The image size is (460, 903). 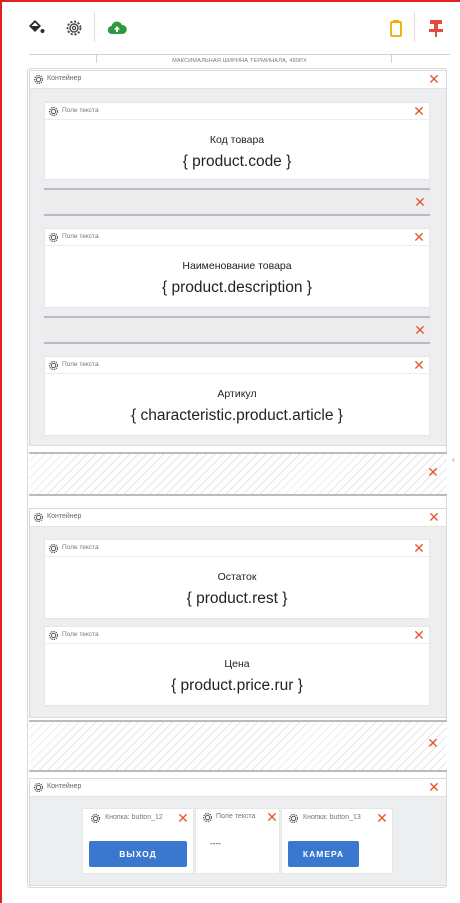 What do you see at coordinates (237, 598) in the screenshot?
I see `field-value: { product.rest }` at bounding box center [237, 598].